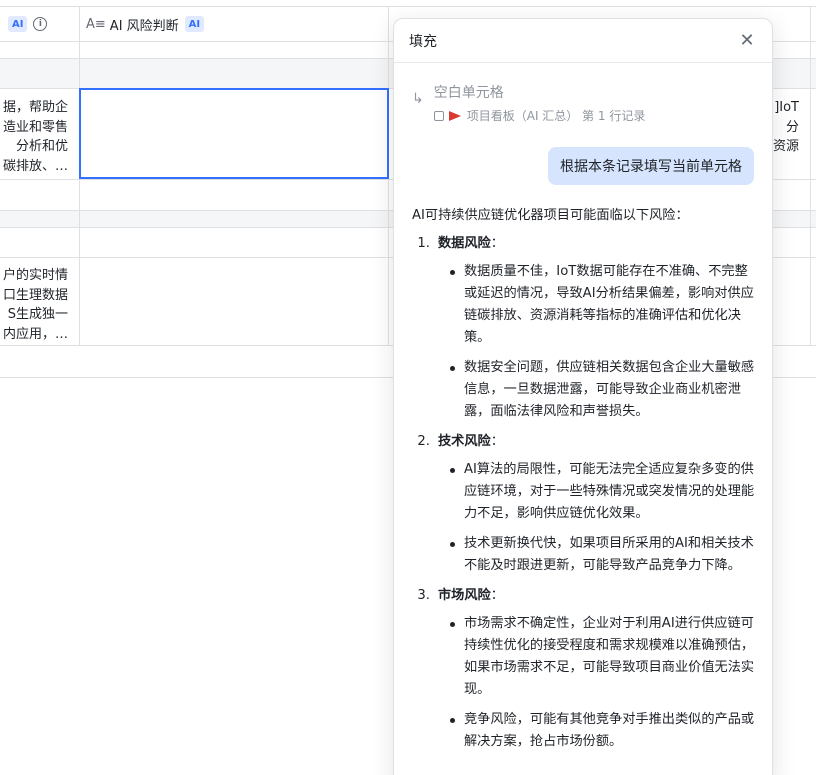 Image resolution: width=816 pixels, height=775 pixels. Describe the element at coordinates (423, 243) in the screenshot. I see `section-number: 1.` at that location.